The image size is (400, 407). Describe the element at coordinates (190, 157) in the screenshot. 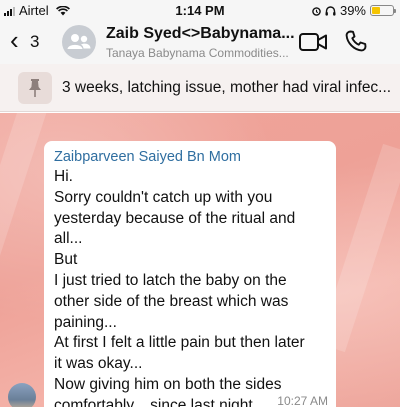

I see `sender-name: Zaibparveen Saiyed Bn Mom` at that location.